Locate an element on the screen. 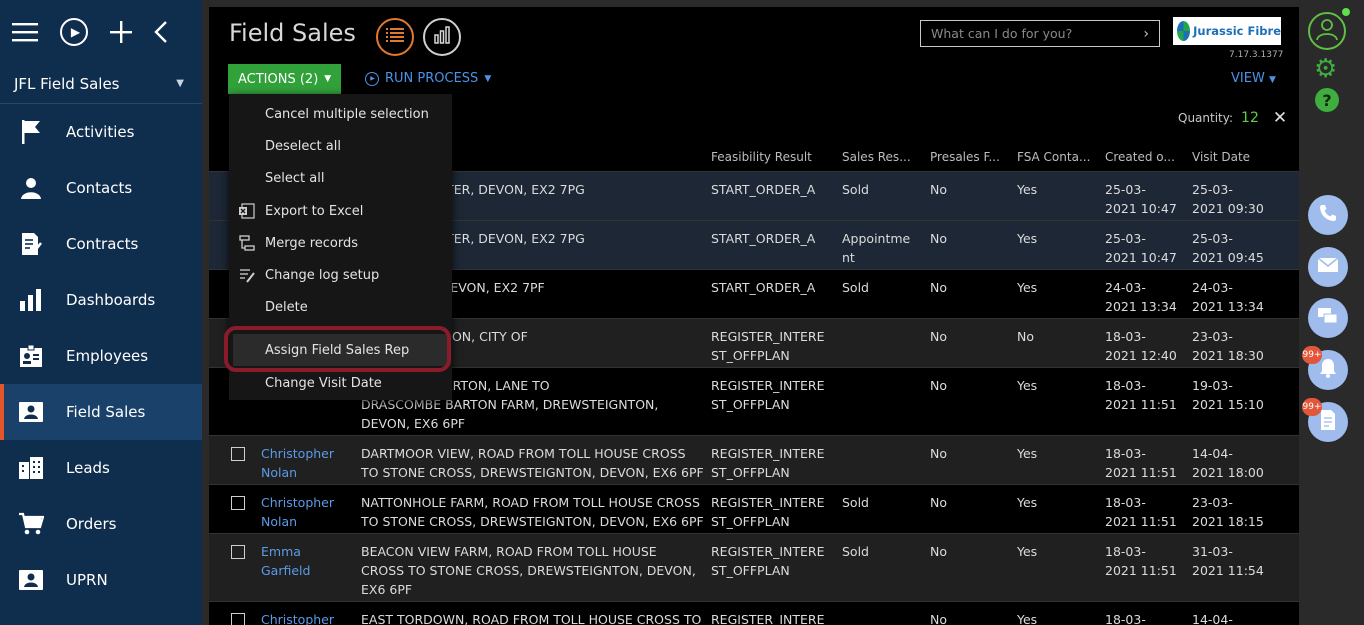 This screenshot has height=625, width=1364. column-header: Feasibility Result is located at coordinates (761, 157).